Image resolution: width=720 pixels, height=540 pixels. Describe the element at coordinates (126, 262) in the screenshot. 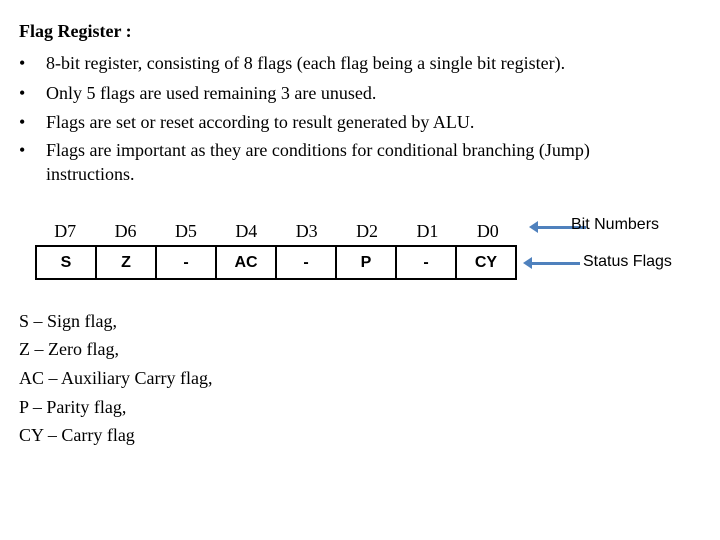

I see `flag-cell: Z` at that location.